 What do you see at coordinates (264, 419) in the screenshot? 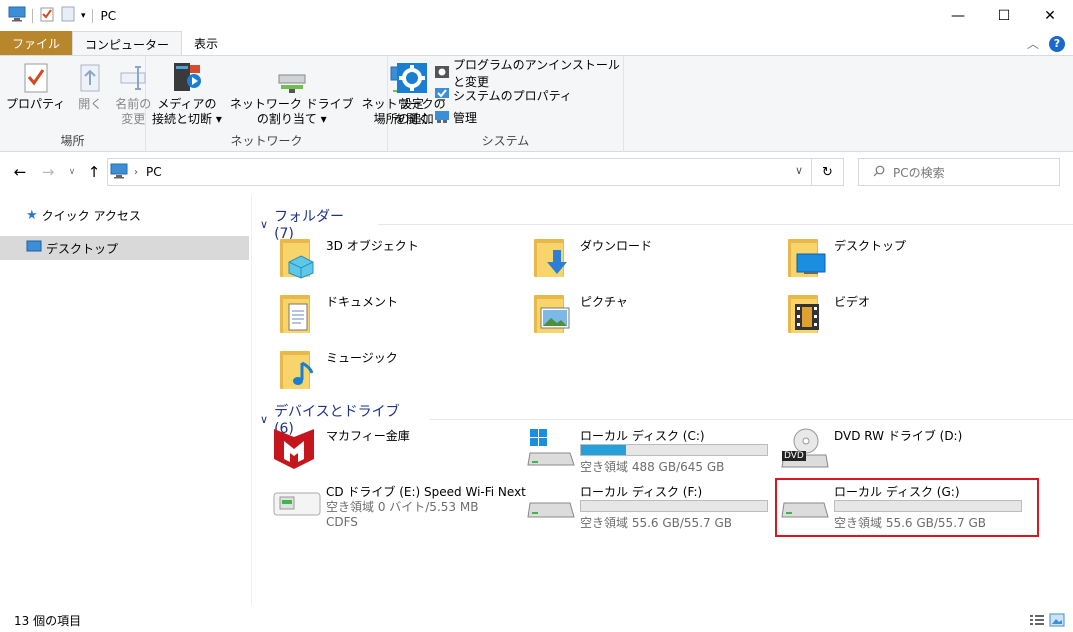
I see `collapse-chevron-icon: ∨` at bounding box center [264, 419].